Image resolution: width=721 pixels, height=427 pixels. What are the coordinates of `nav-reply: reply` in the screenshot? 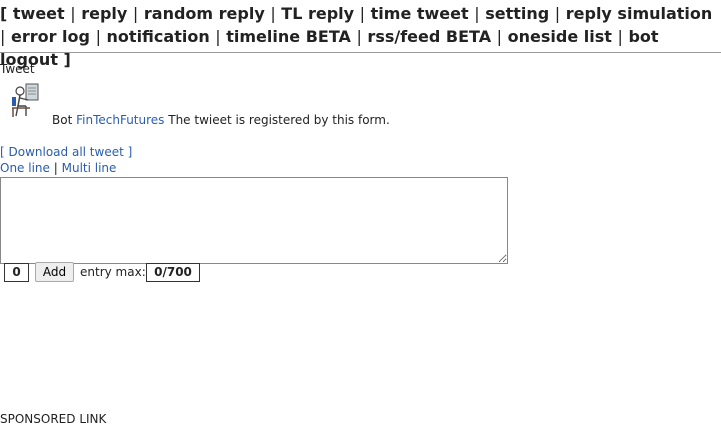 It's located at (104, 13).